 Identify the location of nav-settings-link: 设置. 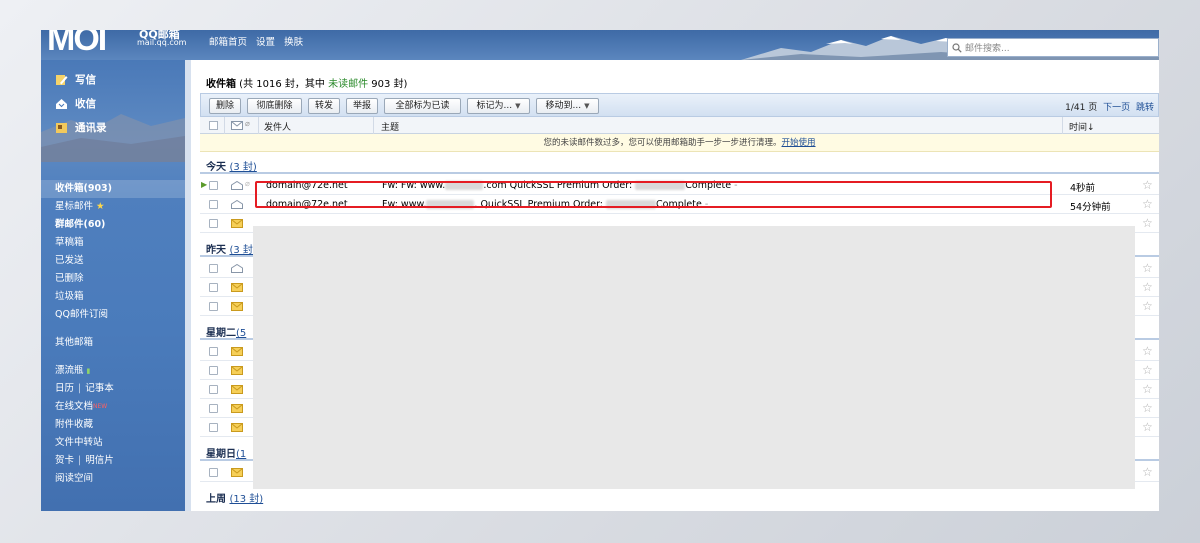
(265, 42).